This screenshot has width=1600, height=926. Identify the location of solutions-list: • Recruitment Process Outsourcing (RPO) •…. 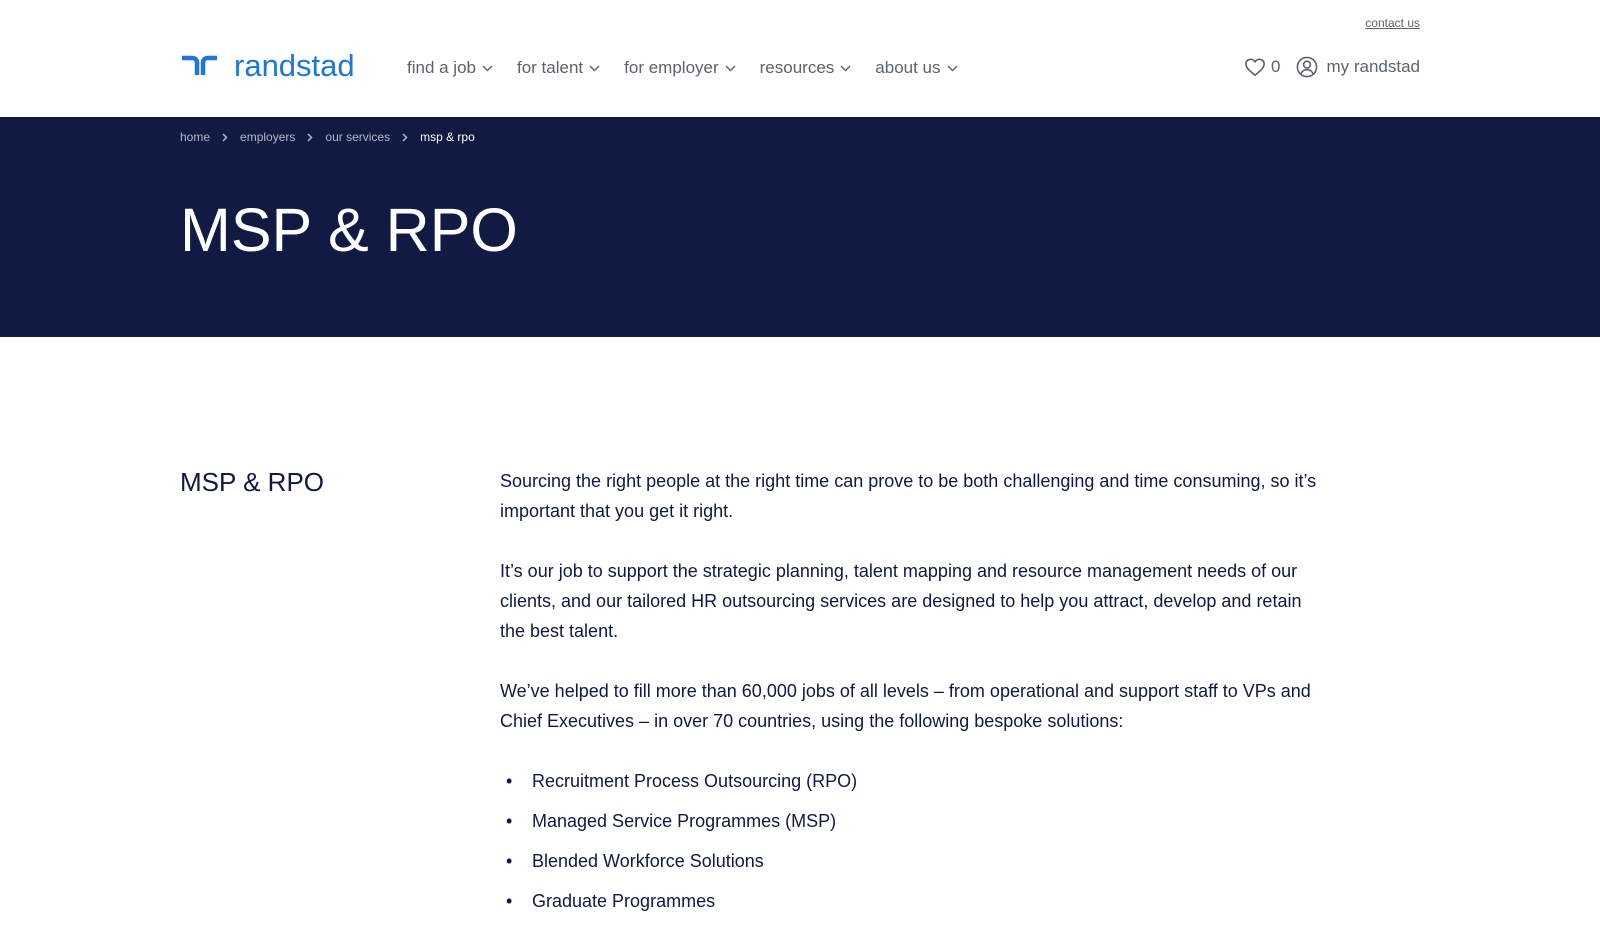
(910, 841).